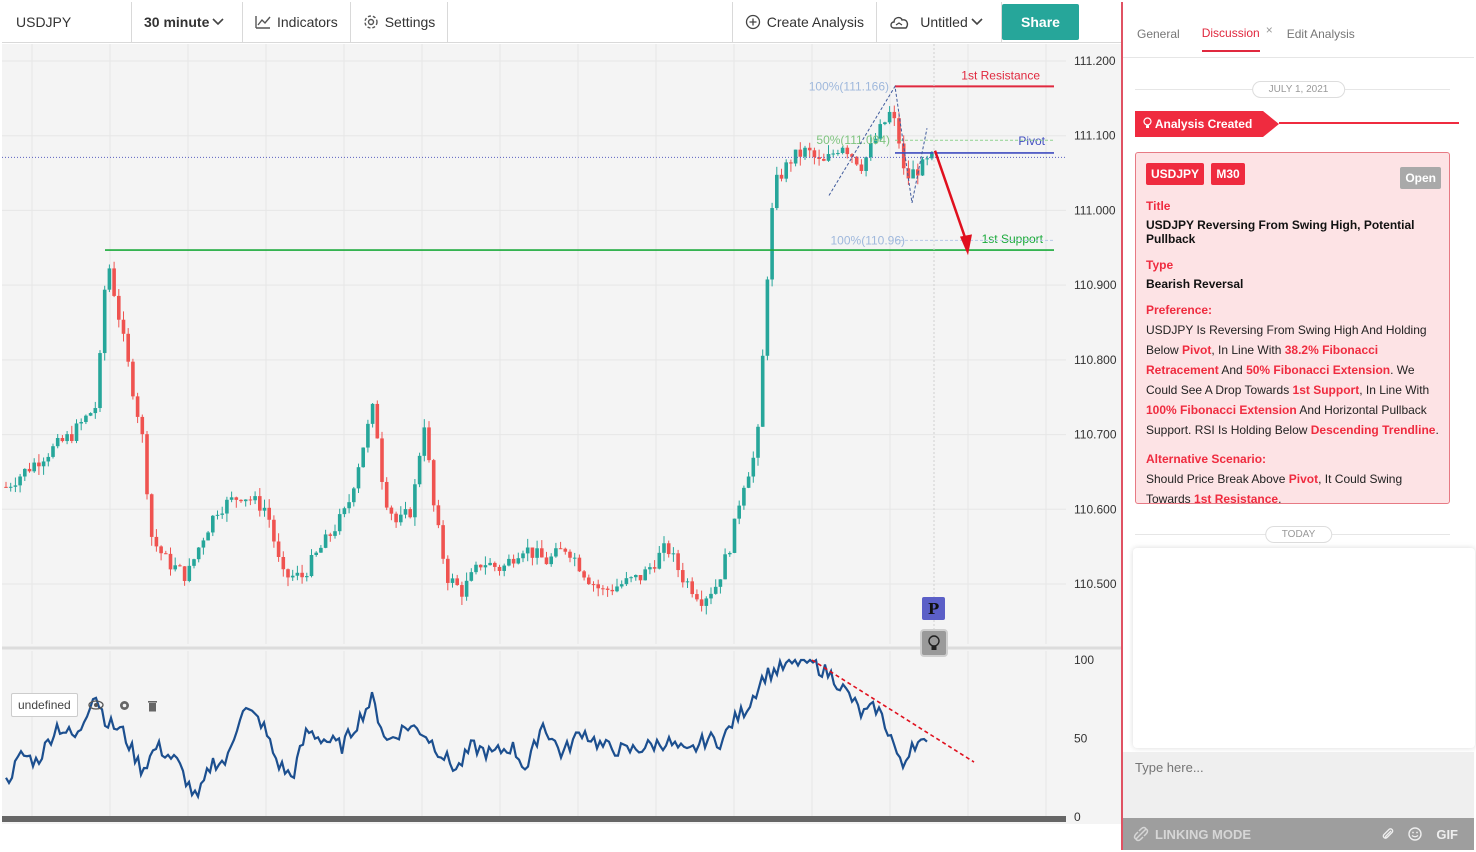  I want to click on emoji-icon, so click(1415, 834).